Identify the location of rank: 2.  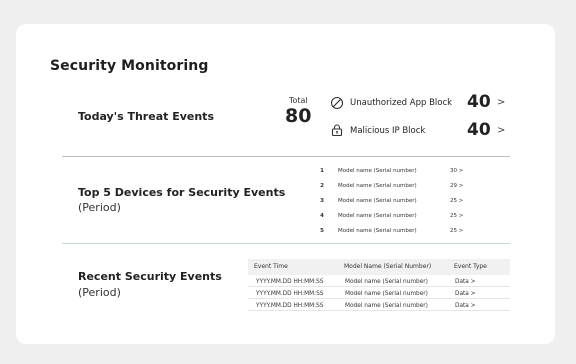
(322, 186).